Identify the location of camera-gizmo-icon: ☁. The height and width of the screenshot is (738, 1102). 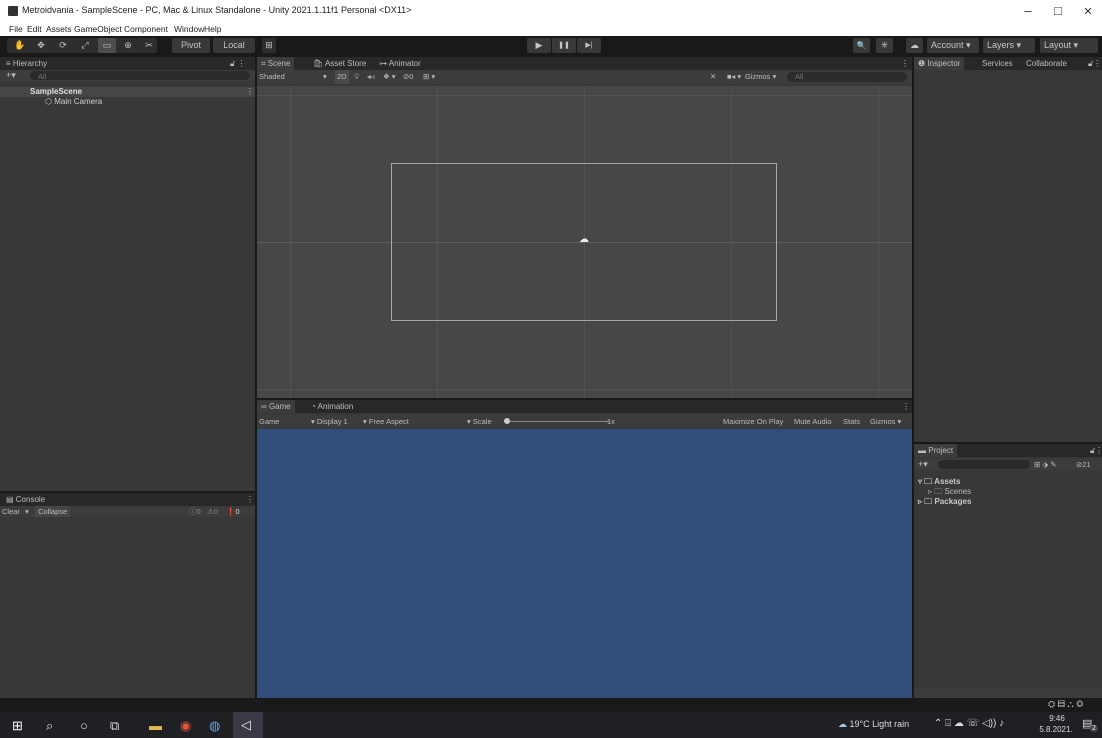
(584, 239).